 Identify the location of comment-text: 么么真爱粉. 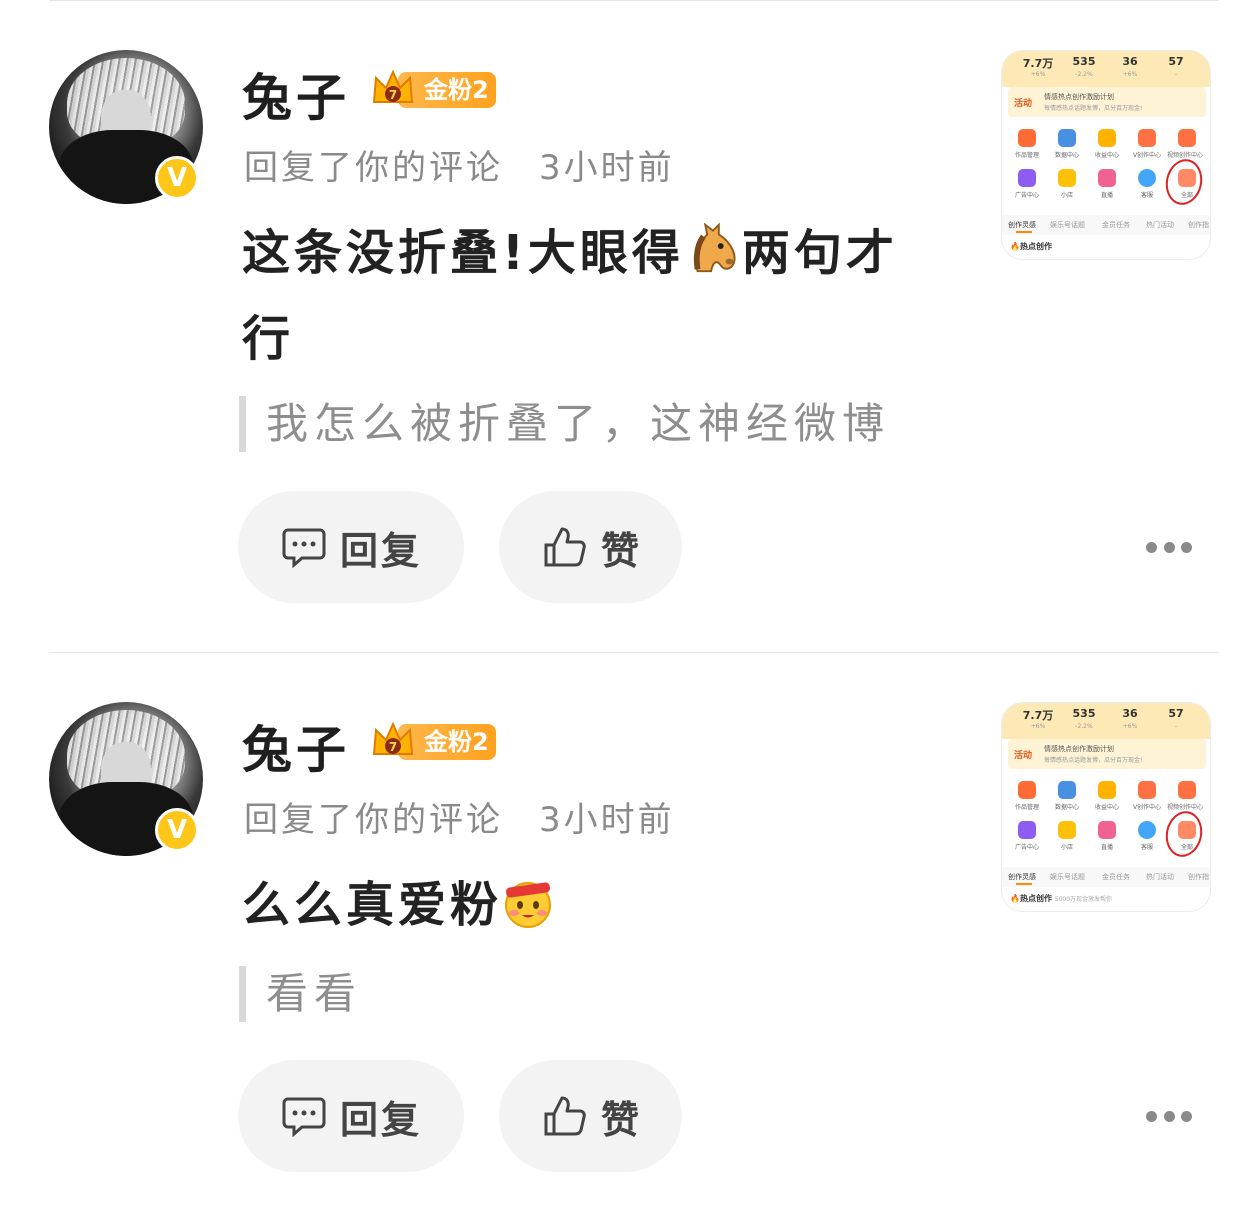
(592, 905).